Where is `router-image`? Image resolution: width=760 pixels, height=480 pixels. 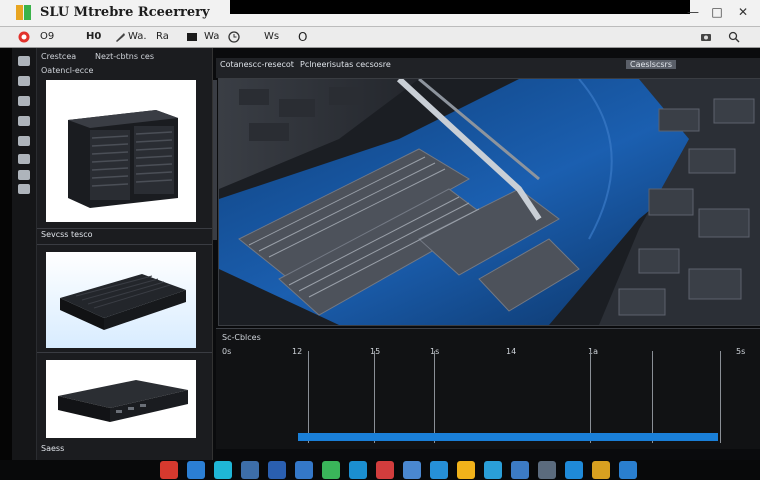 router-image is located at coordinates (121, 300).